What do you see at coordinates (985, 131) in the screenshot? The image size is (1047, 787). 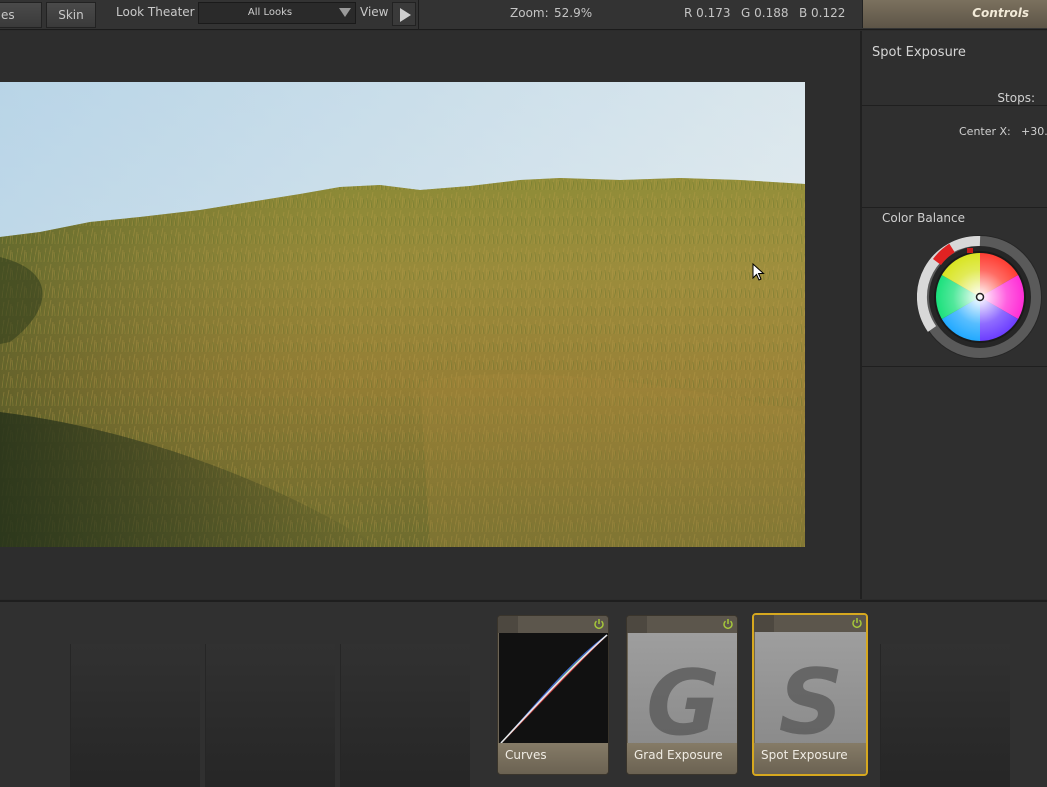 I see `center-x-label: Center X:` at bounding box center [985, 131].